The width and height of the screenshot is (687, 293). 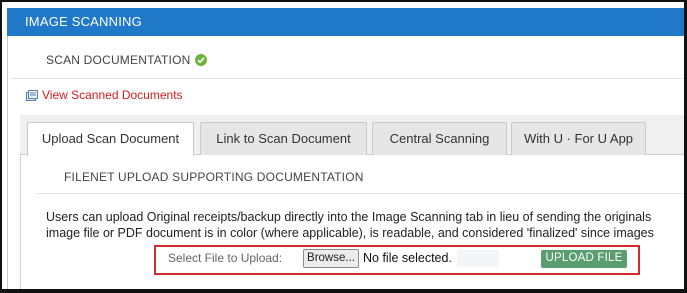 I want to click on file-status-text: No file selected., so click(x=407, y=258).